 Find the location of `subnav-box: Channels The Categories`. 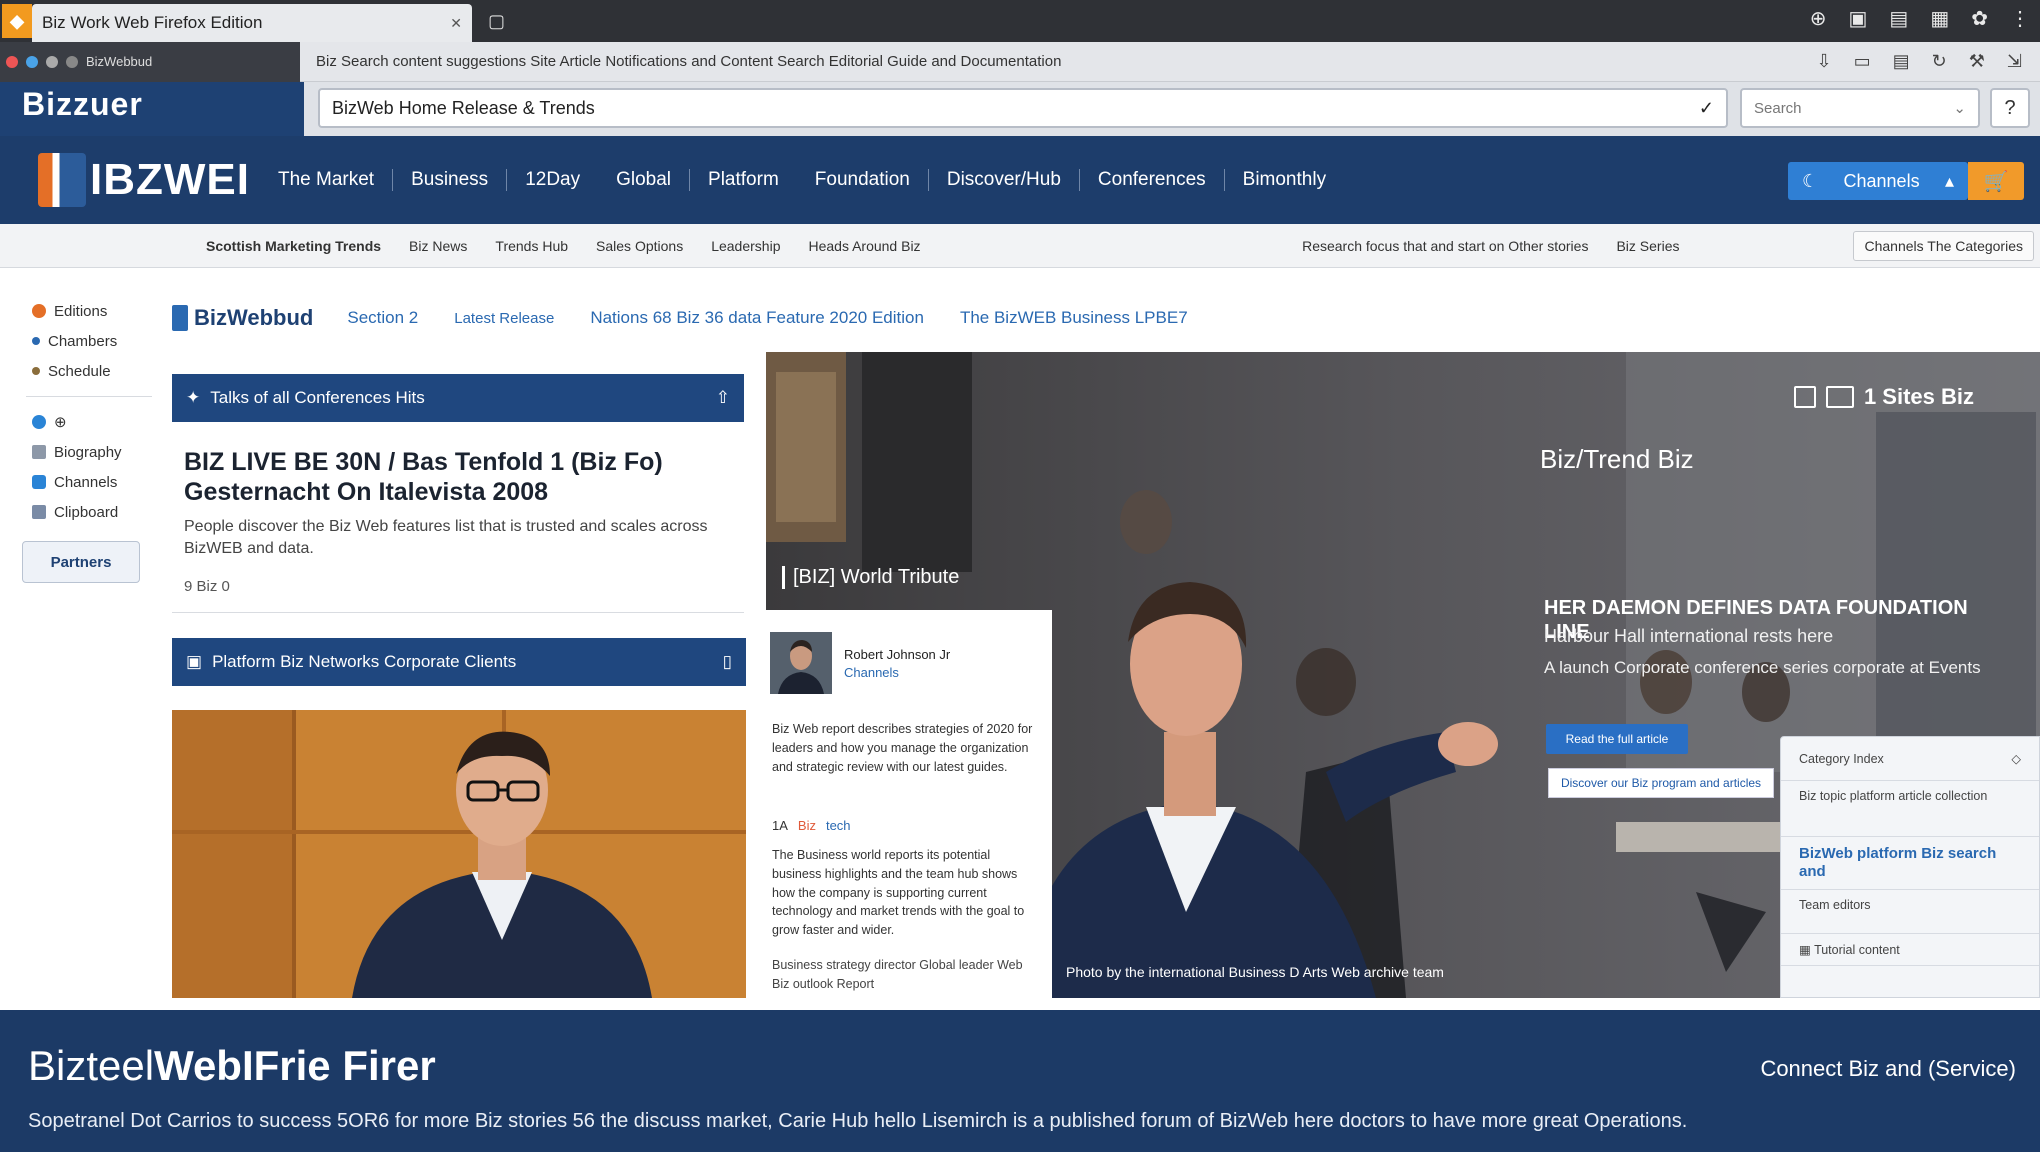

subnav-box: Channels The Categories is located at coordinates (1943, 245).